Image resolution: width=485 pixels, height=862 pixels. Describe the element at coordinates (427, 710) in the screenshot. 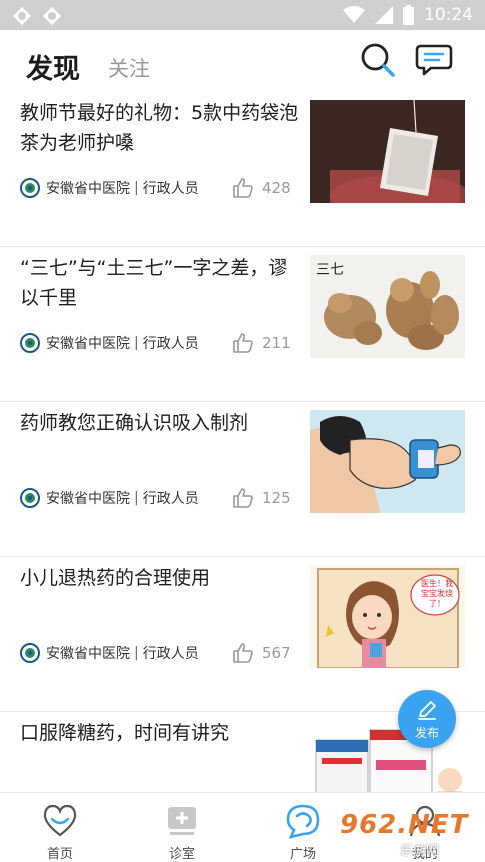

I see `edit-icon` at that location.